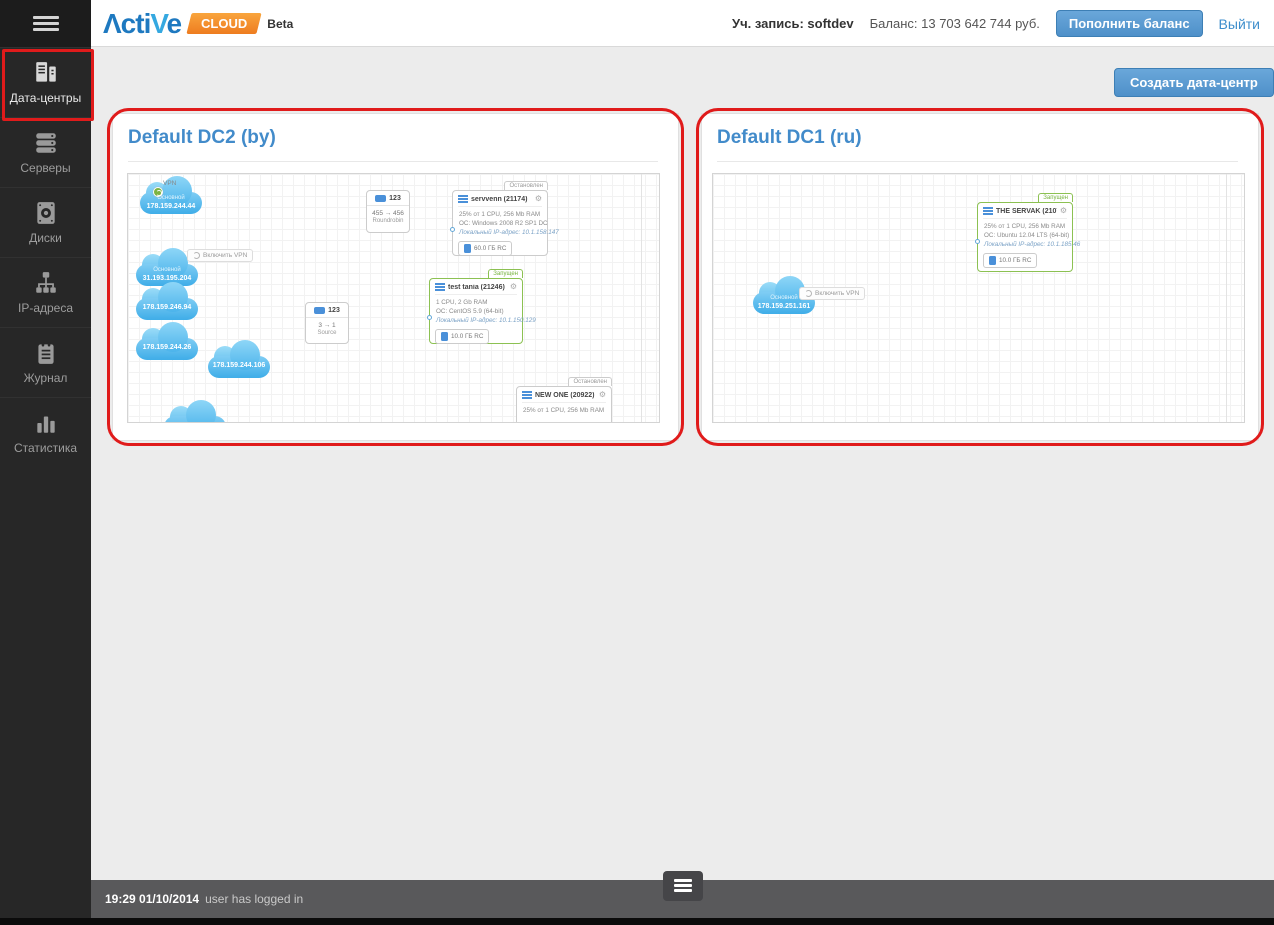 This screenshot has width=1274, height=925. I want to click on logo-text: ΛctiVe, so click(142, 23).